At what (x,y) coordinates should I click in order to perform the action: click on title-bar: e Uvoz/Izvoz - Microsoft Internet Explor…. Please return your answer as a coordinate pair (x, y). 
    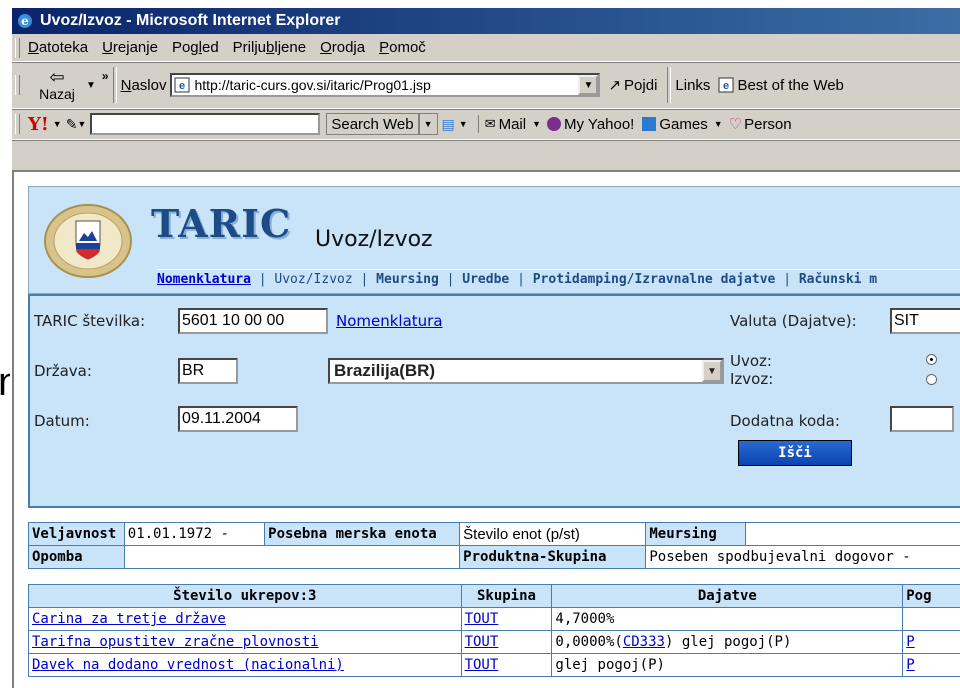
    Looking at the image, I should click on (486, 21).